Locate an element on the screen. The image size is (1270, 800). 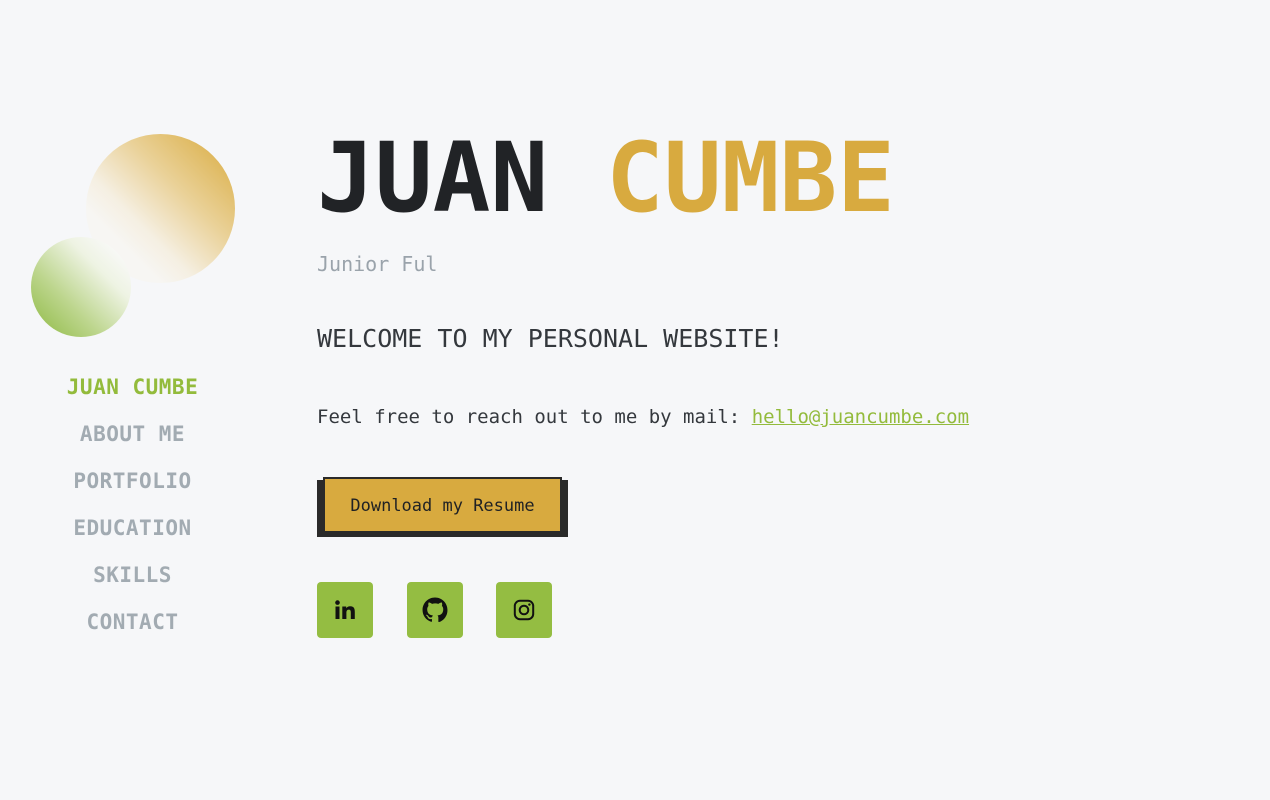
nav-item-home: JUAN CUMBE is located at coordinates (132, 395).